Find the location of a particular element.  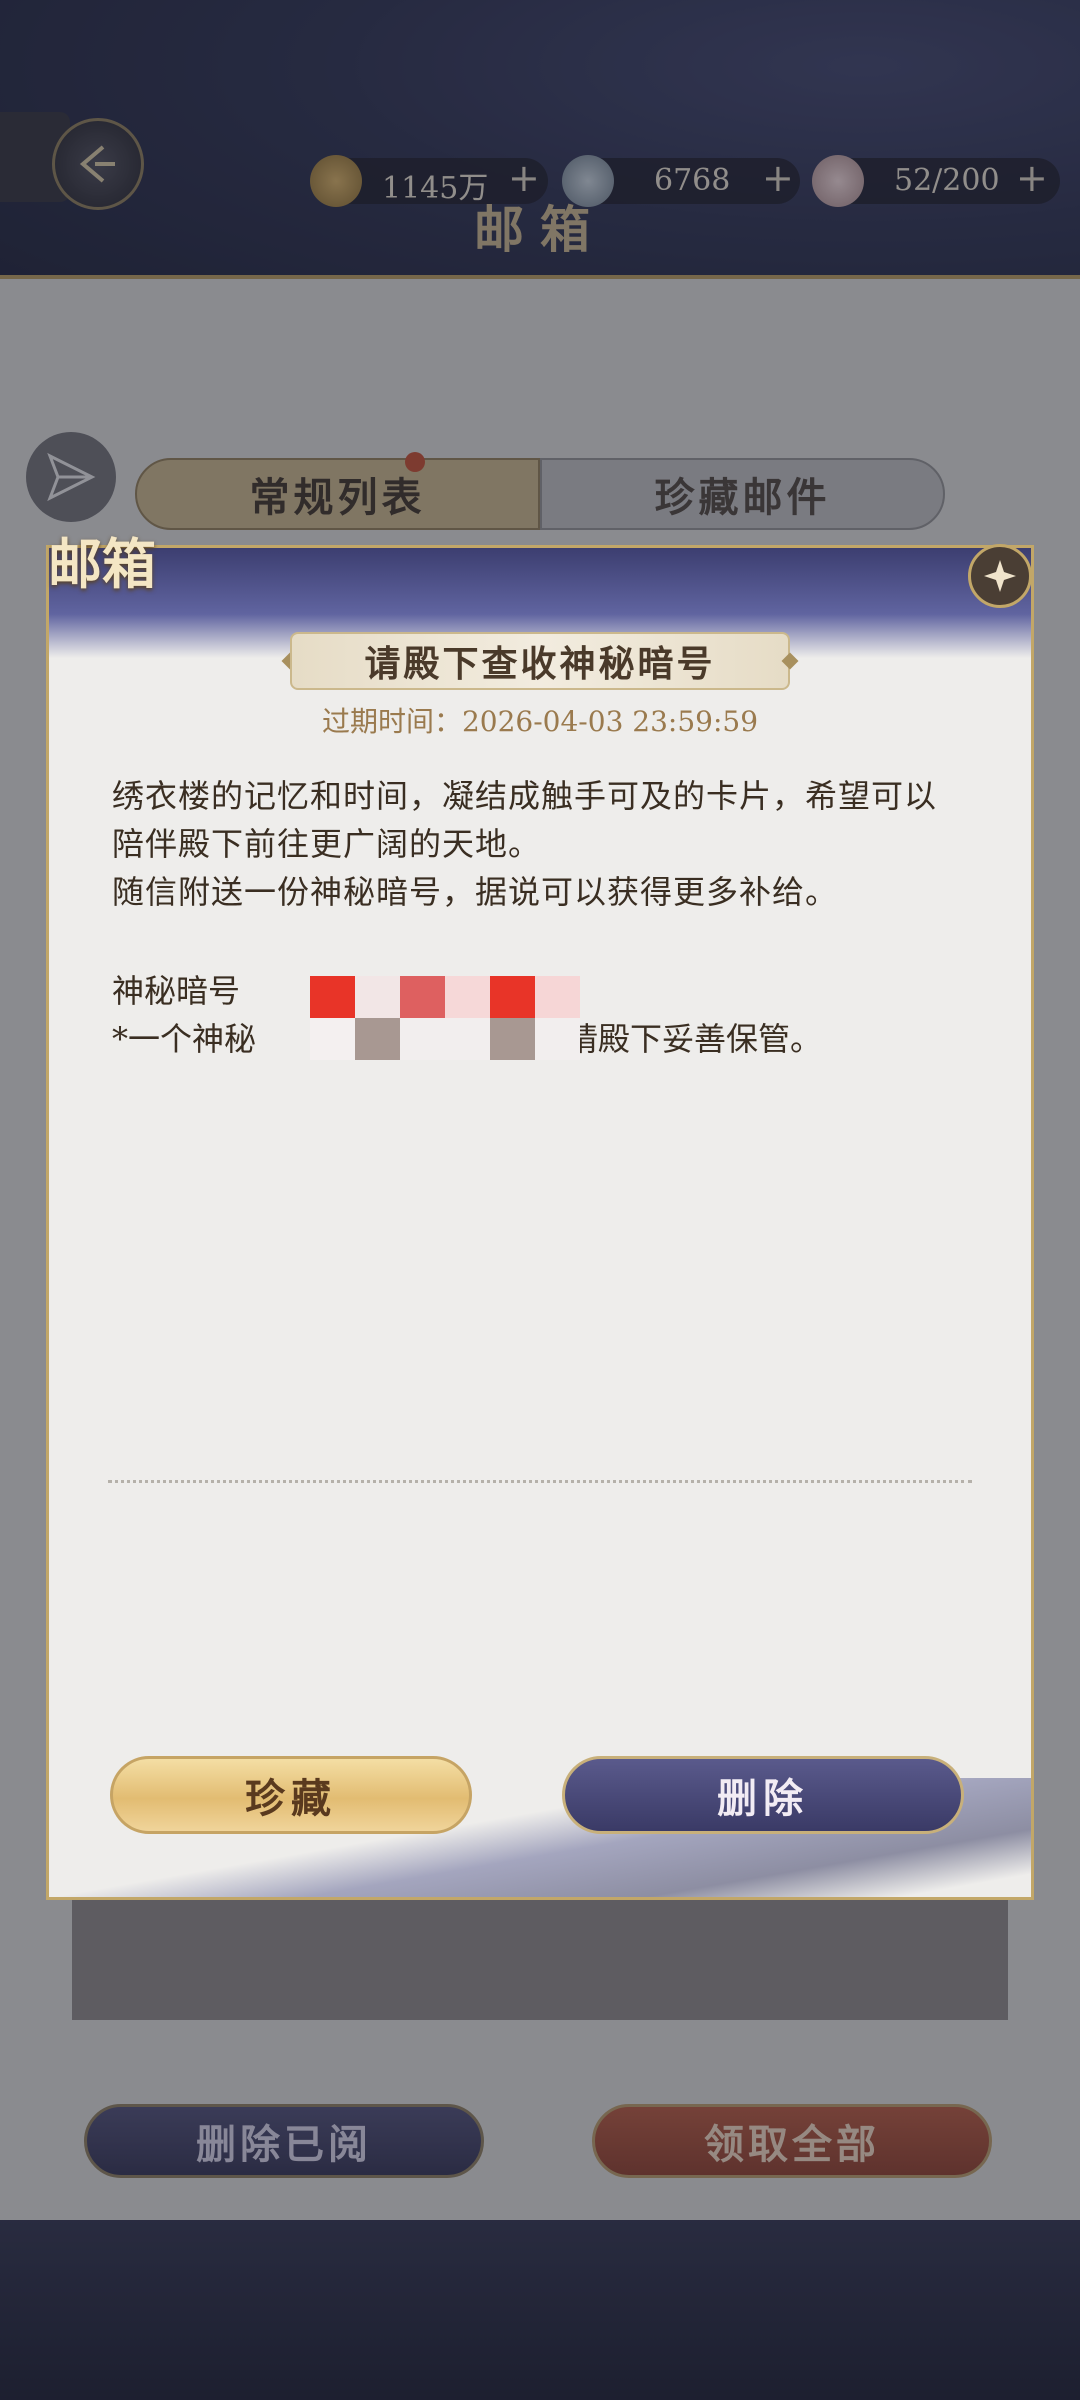

modal-corner-title: 邮箱 is located at coordinates (102, 564).